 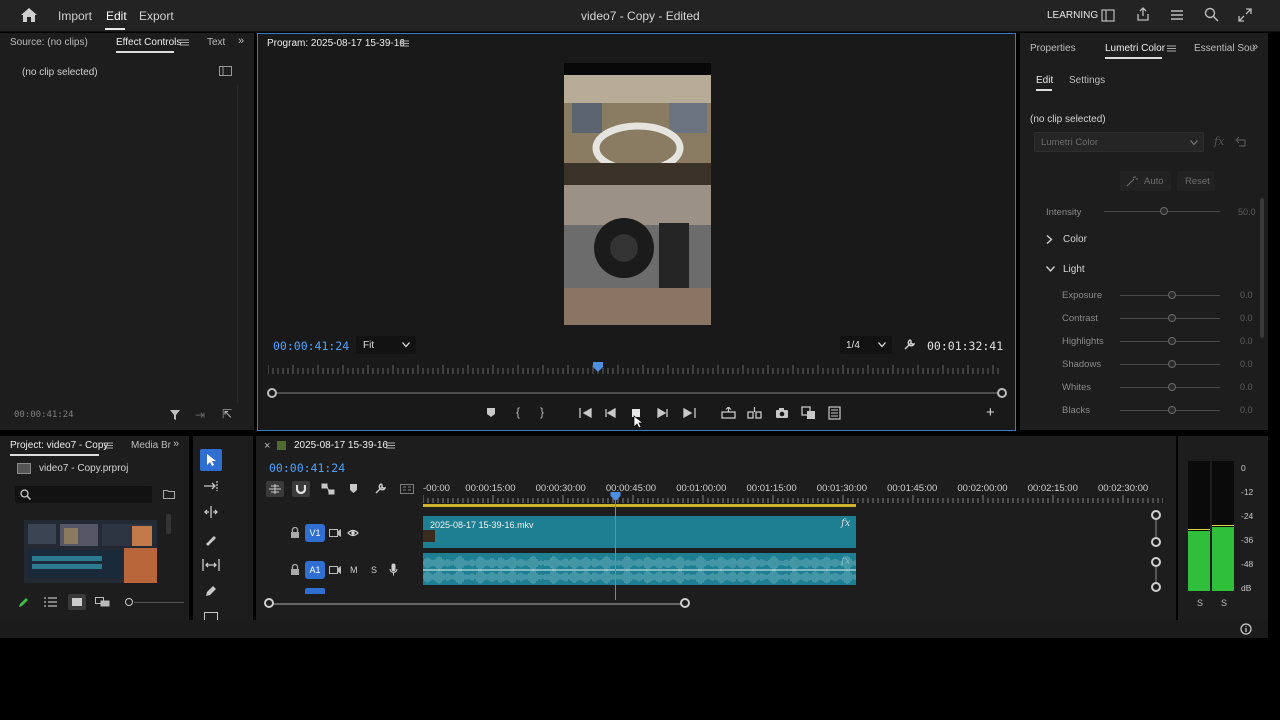 I want to click on intensity-slider-knob, so click(x=1164, y=211).